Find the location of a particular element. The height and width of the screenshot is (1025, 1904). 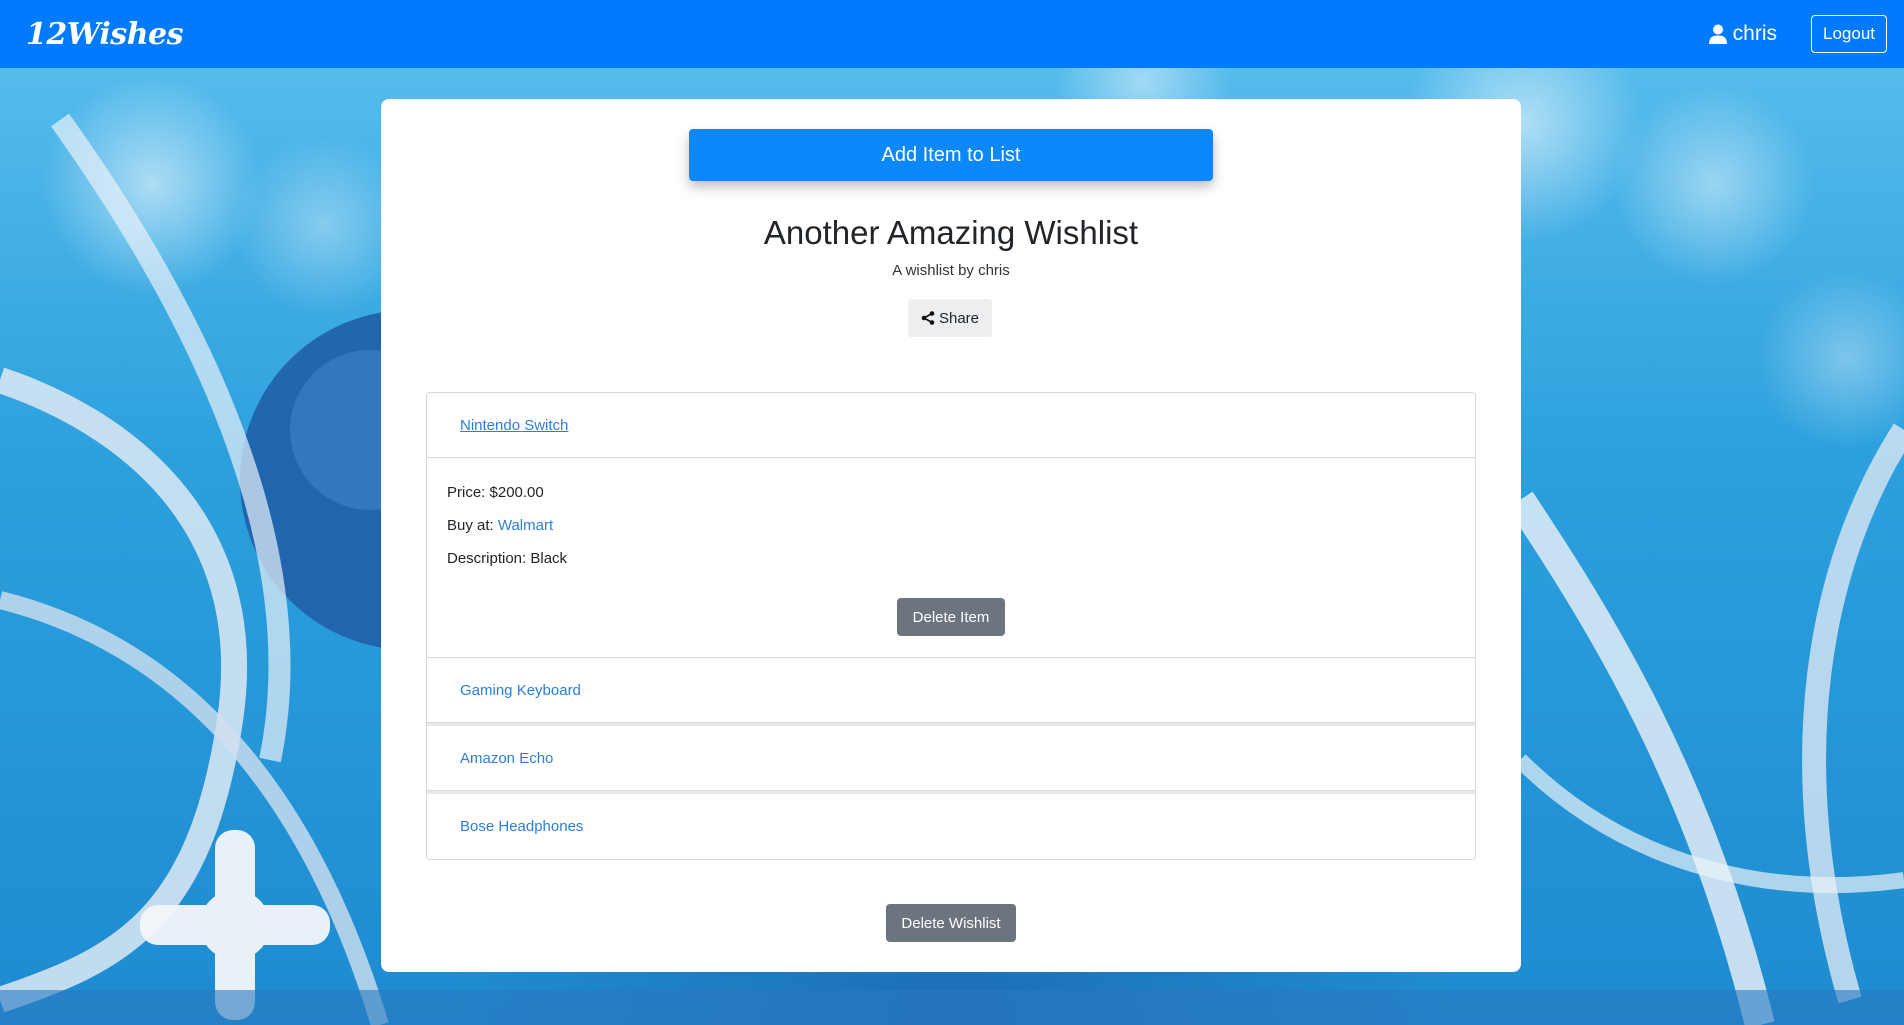

item-link-gaming-keyboard: Gaming Keyboard is located at coordinates (520, 690).